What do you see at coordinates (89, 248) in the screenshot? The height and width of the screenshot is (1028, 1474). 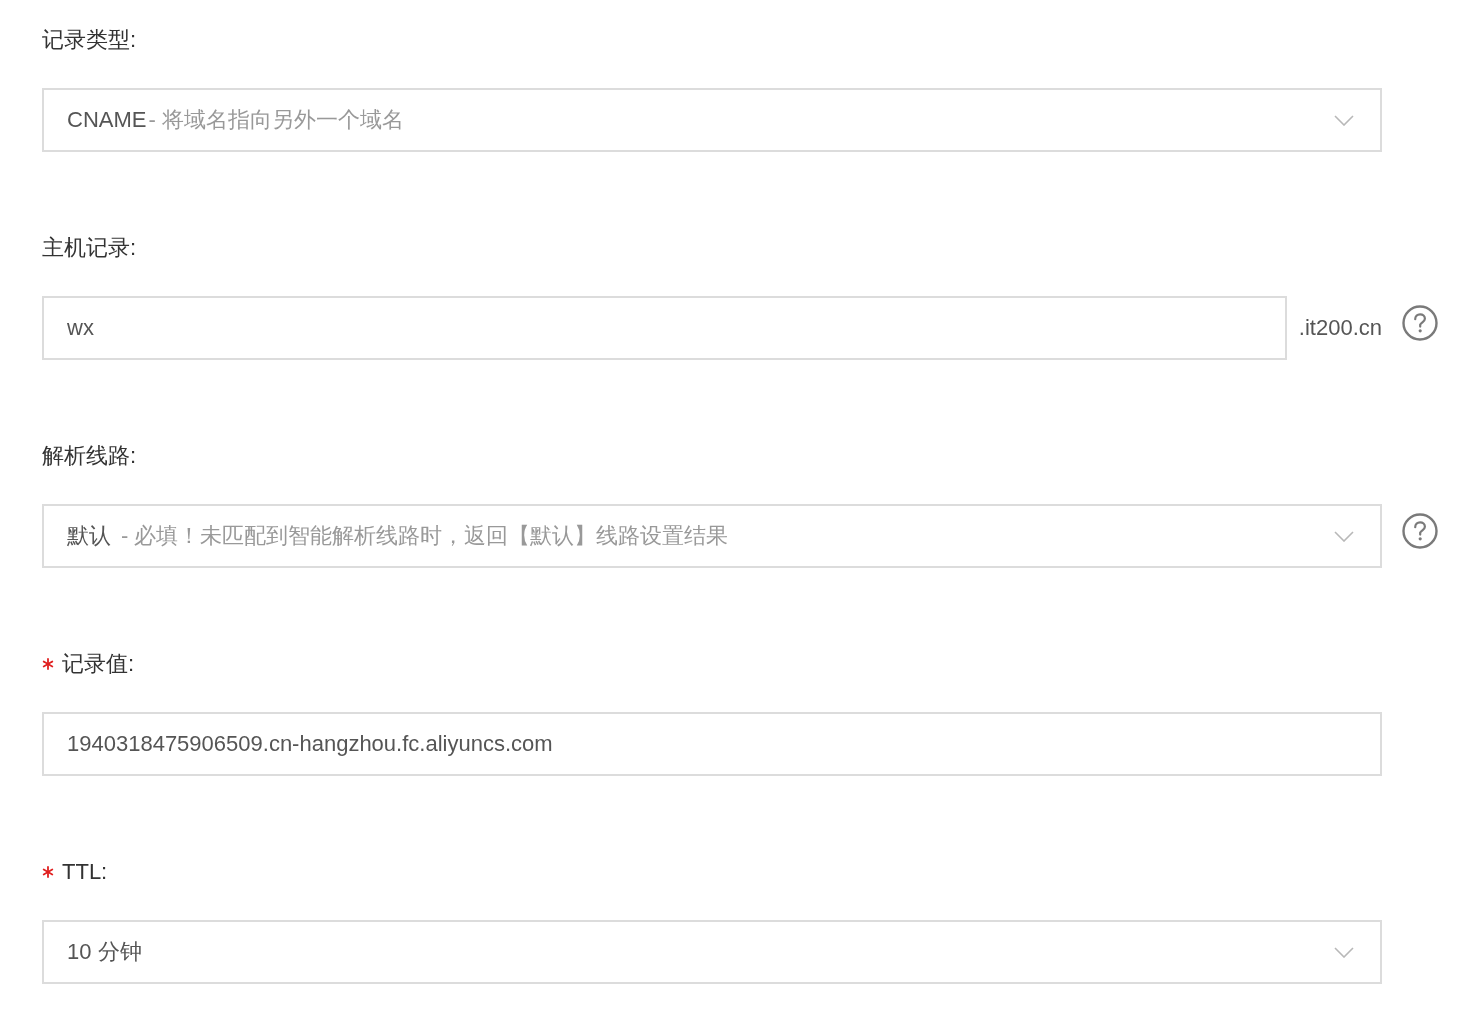 I see `field-label: 主机记录:` at bounding box center [89, 248].